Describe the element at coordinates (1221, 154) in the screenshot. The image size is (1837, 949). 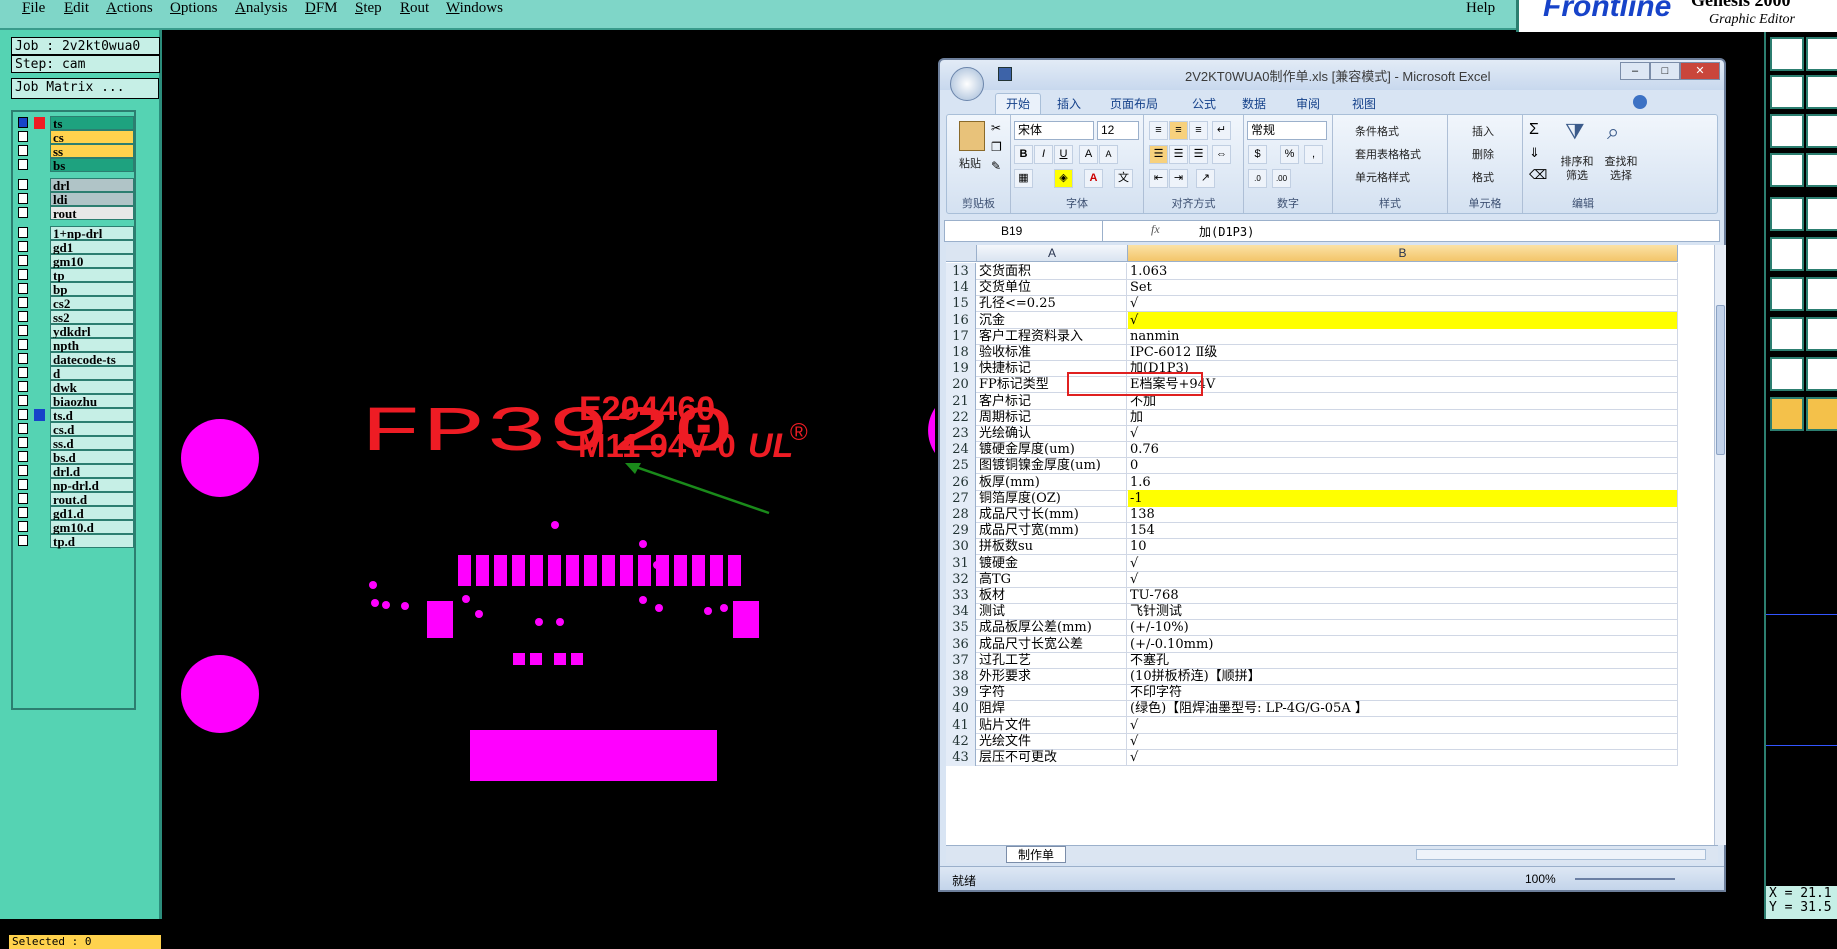
I see `merge-icon: ⇔` at that location.